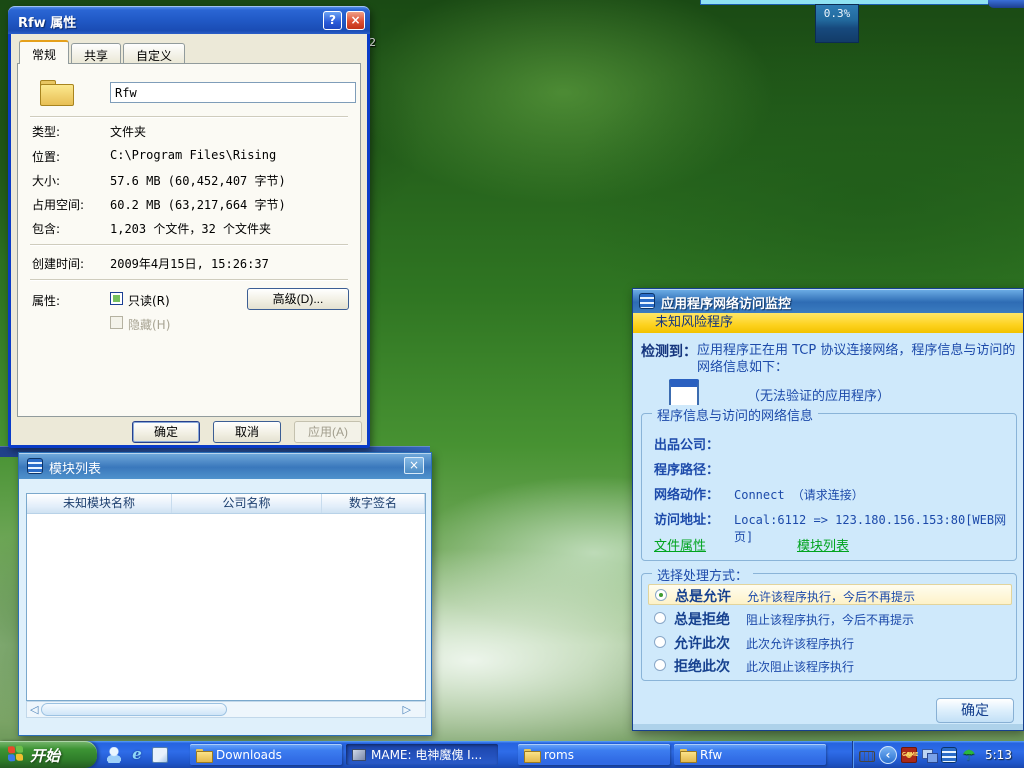  What do you see at coordinates (870, 528) in the screenshot?
I see `access-address-value: Local:6112 => 123.180.156.153:80[WEB网页]` at bounding box center [870, 528].